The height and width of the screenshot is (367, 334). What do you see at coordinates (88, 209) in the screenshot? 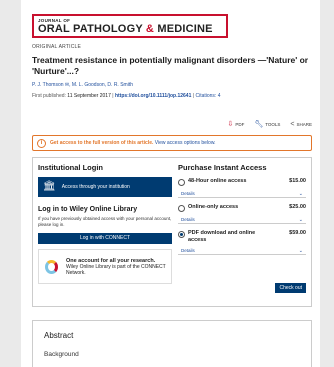
I see `login-title: Log in to Wiley Online Library` at bounding box center [88, 209].